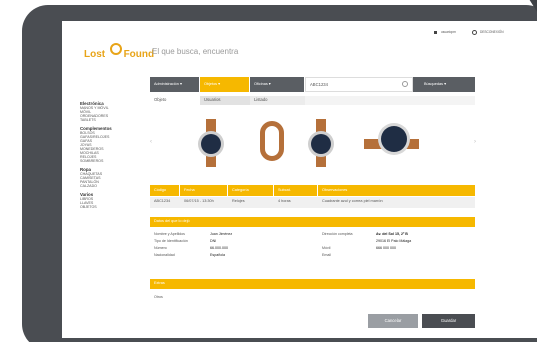  What do you see at coordinates (112, 120) in the screenshot?
I see `sidebar-item: TABLETS` at bounding box center [112, 120].